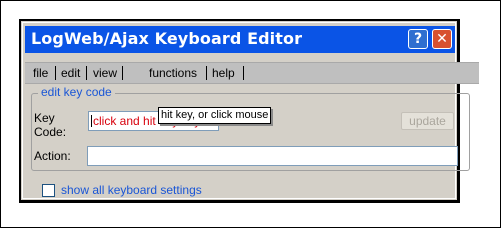 The height and width of the screenshot is (240, 501). I want to click on action-input, so click(272, 156).